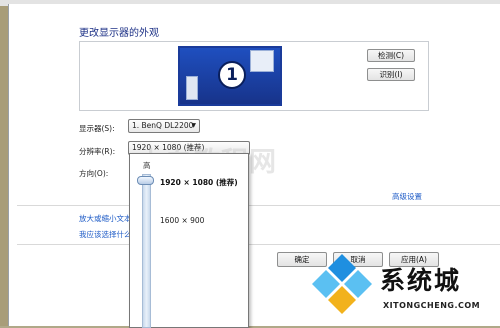 The image size is (500, 328). Describe the element at coordinates (193, 125) in the screenshot. I see `dropdown-arrow-icon: ▼` at that location.